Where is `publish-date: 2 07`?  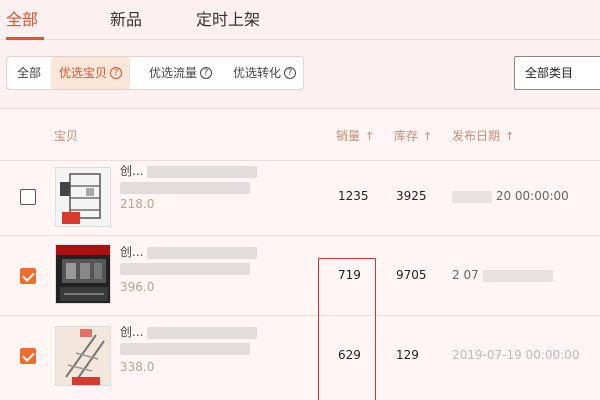 publish-date: 2 07 is located at coordinates (502, 275).